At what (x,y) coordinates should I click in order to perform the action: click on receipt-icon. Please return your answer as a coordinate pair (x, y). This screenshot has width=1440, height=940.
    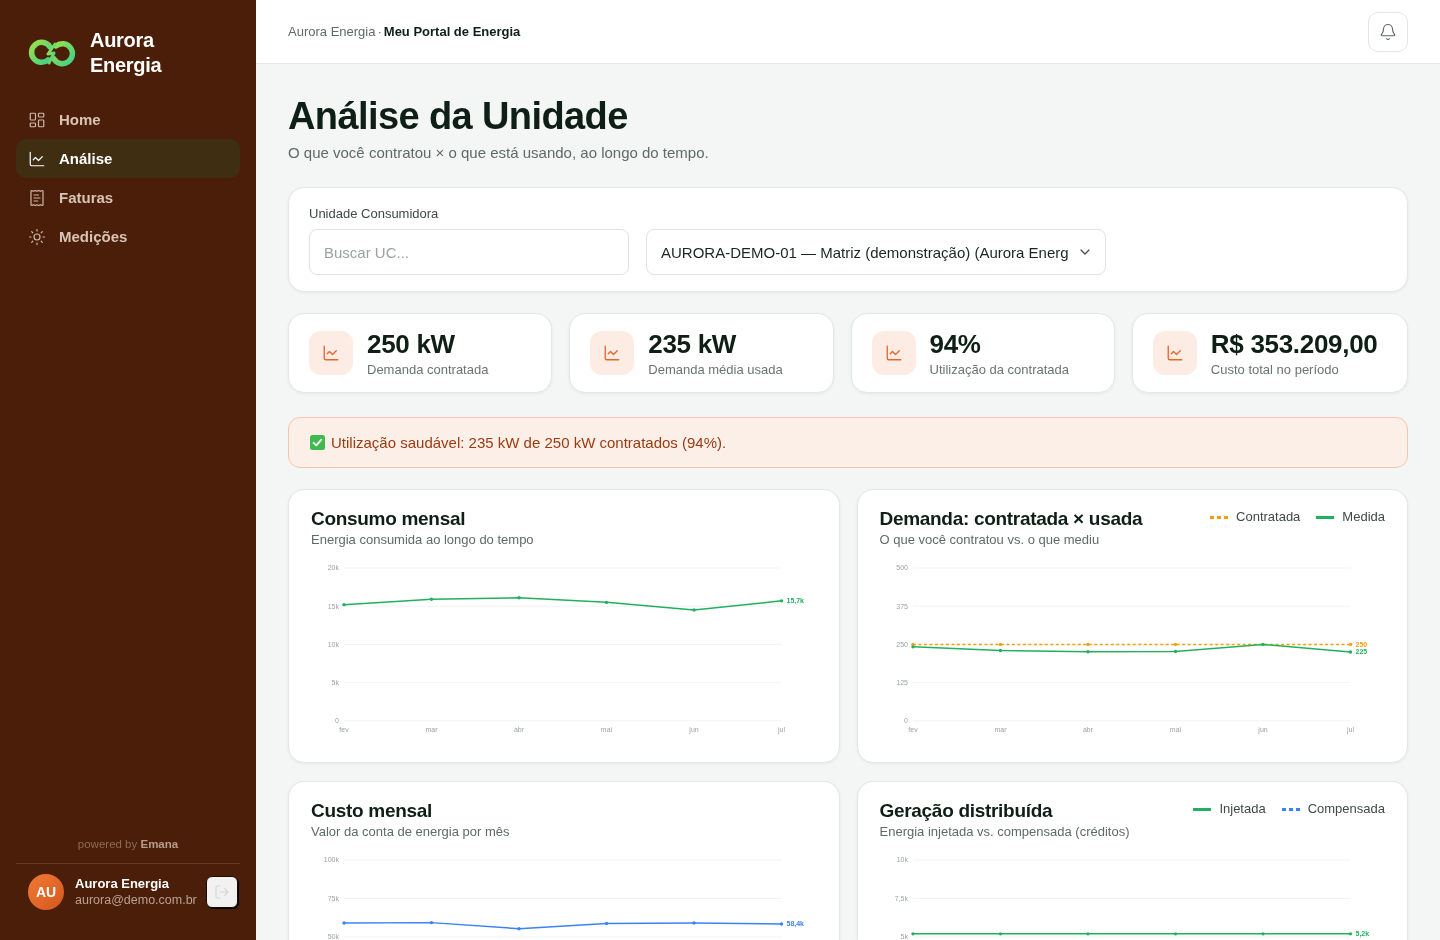
    Looking at the image, I should click on (37, 197).